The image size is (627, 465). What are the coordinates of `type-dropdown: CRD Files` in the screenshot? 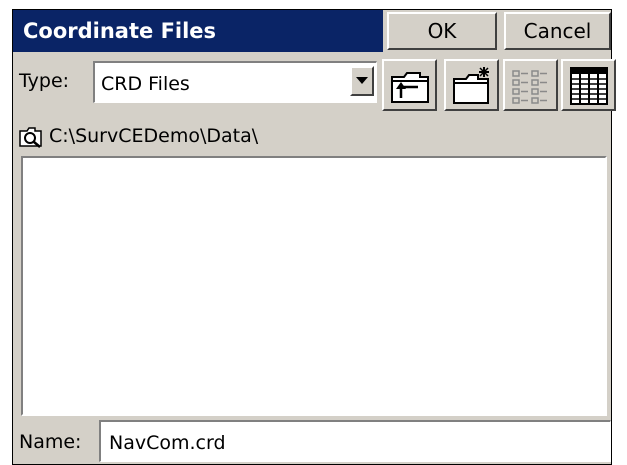 It's located at (235, 82).